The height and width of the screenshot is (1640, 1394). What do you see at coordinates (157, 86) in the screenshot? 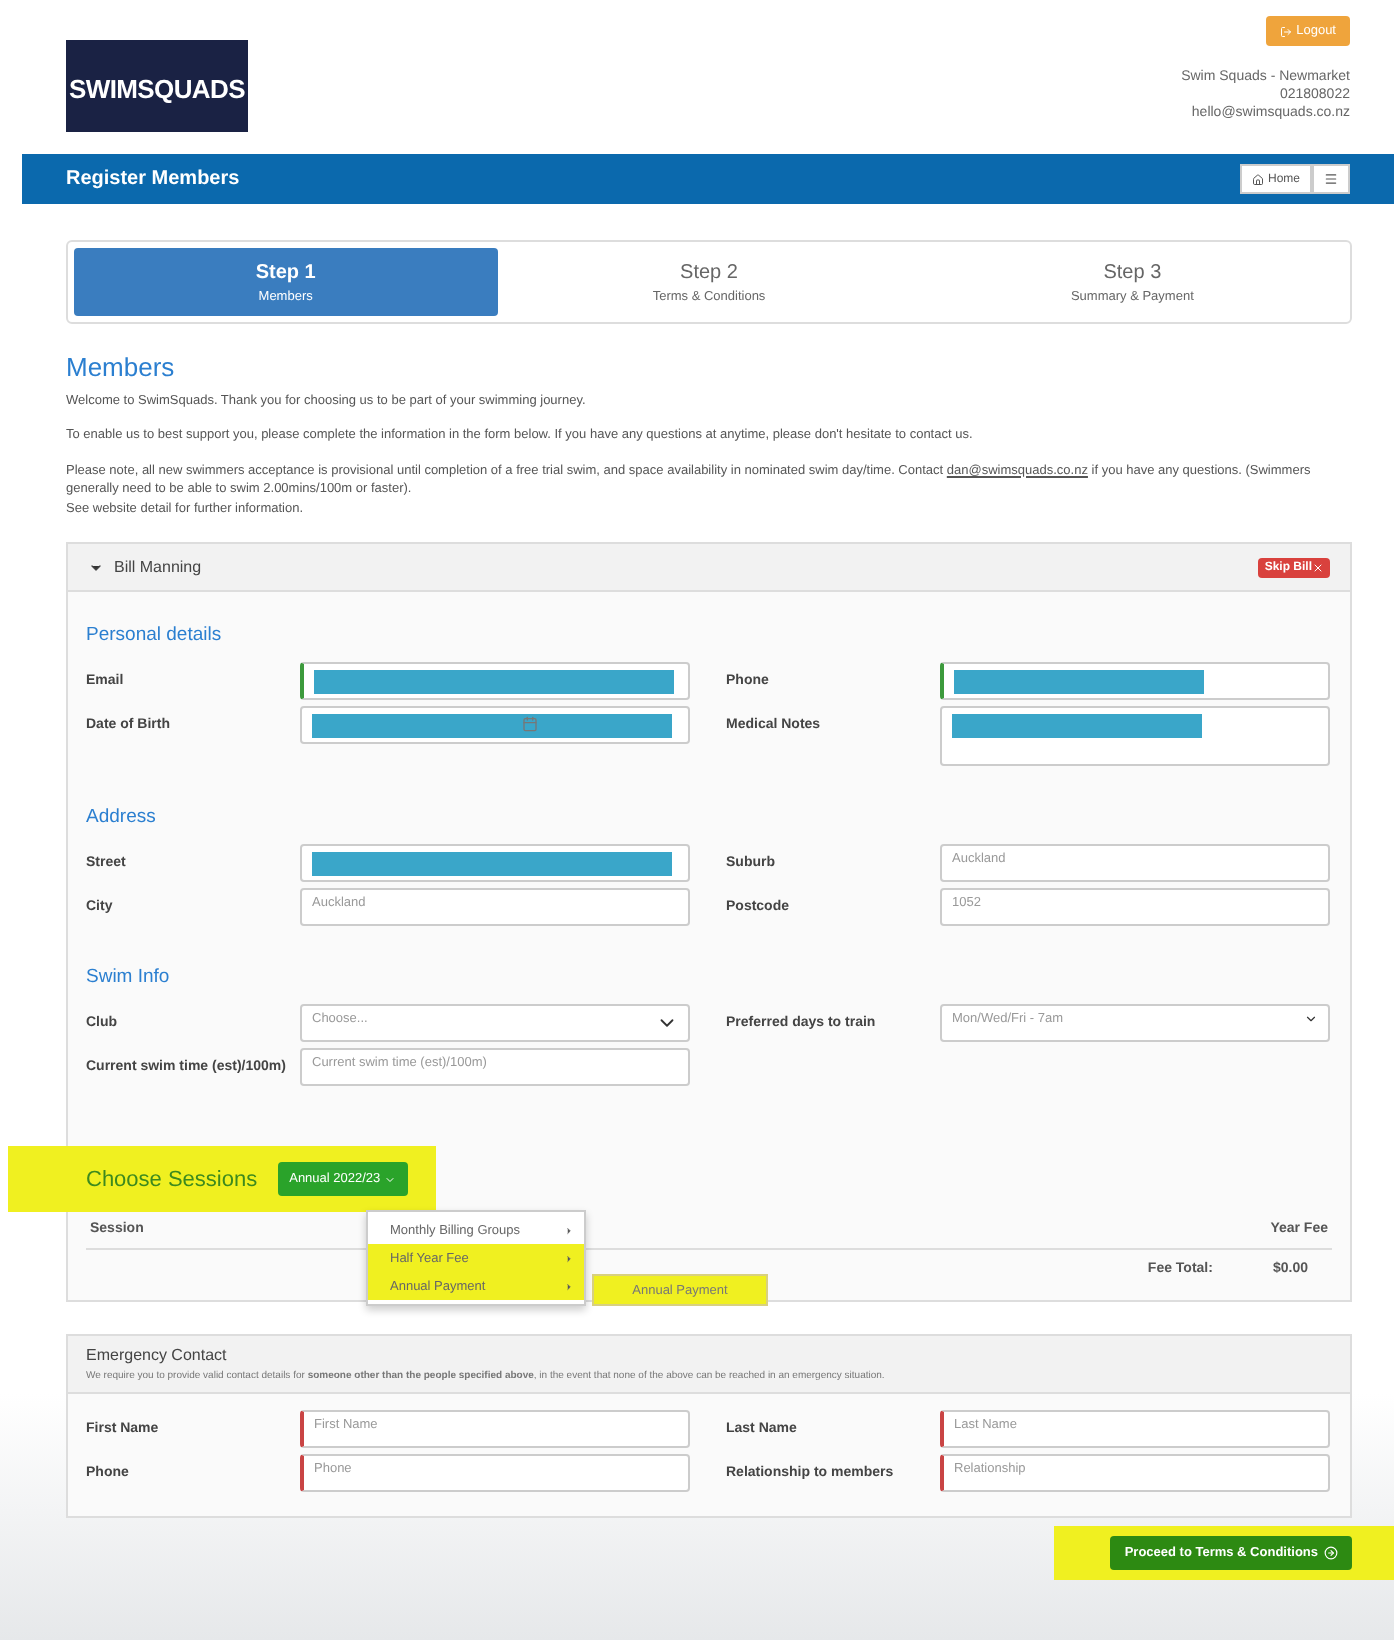
I see `logo: SWIMSQUADS` at bounding box center [157, 86].